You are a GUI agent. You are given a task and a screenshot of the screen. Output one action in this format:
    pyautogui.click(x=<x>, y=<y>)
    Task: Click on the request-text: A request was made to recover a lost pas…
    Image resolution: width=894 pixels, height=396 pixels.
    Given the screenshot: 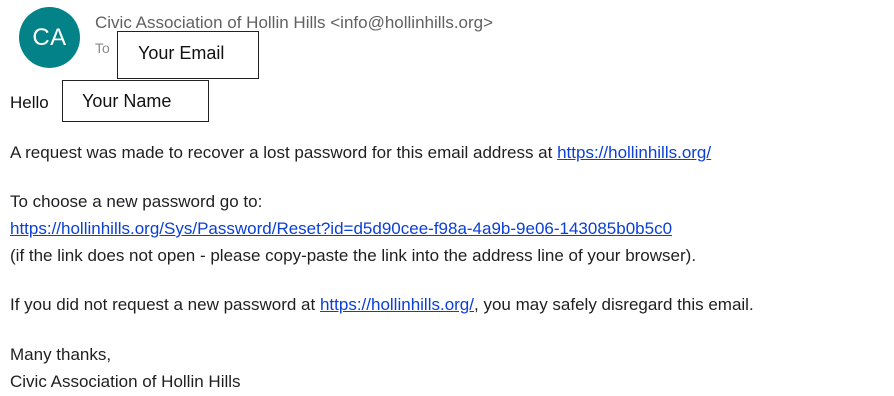 What is the action you would take?
    pyautogui.click(x=284, y=152)
    